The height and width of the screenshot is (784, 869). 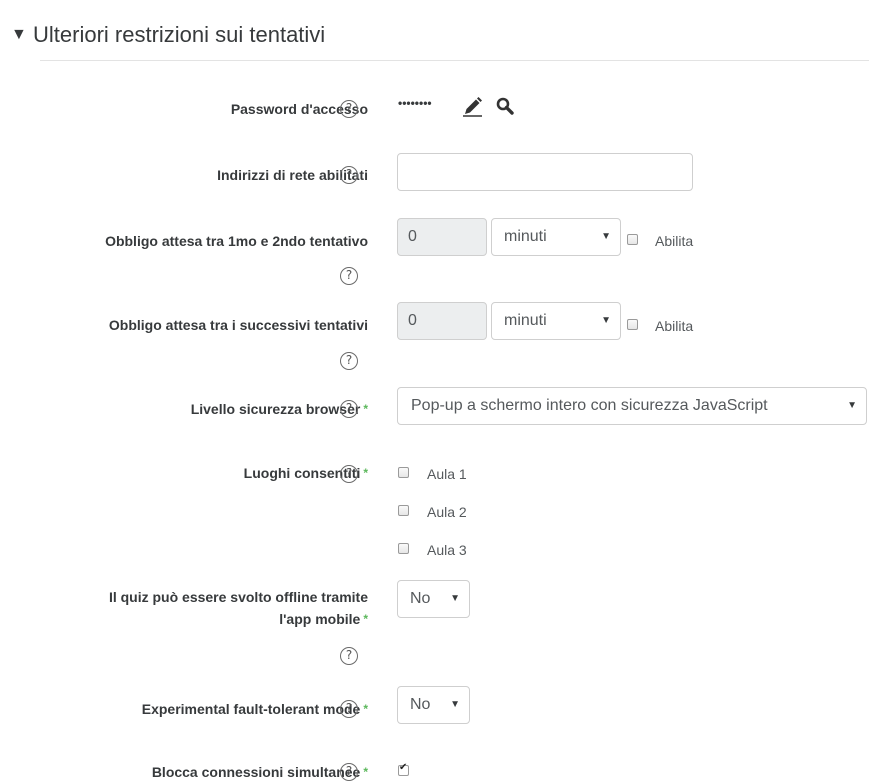 I want to click on section-header-toggle: ▼ Ulteriori restrizioni sui tentativi, so click(x=168, y=35).